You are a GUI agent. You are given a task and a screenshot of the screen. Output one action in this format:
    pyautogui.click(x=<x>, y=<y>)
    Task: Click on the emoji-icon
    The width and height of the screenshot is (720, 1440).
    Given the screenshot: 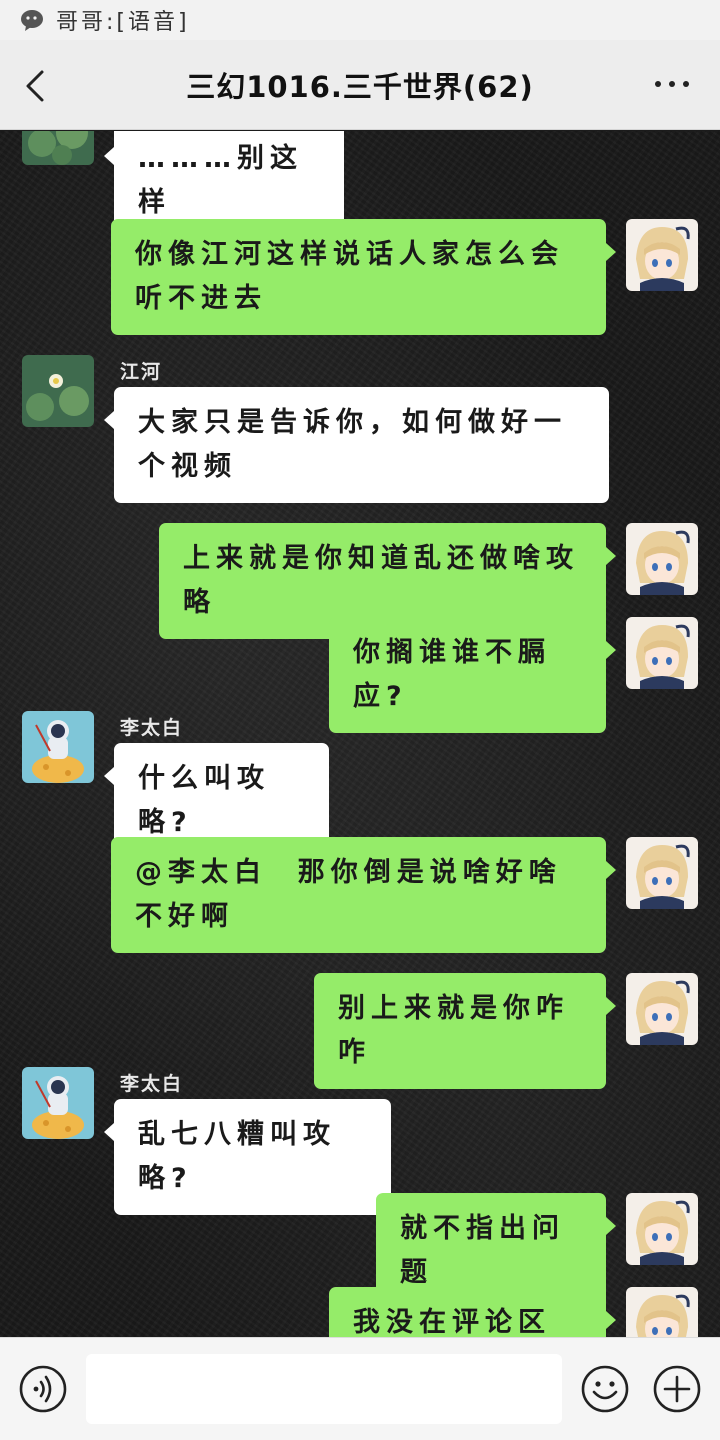 What is the action you would take?
    pyautogui.click(x=605, y=1389)
    